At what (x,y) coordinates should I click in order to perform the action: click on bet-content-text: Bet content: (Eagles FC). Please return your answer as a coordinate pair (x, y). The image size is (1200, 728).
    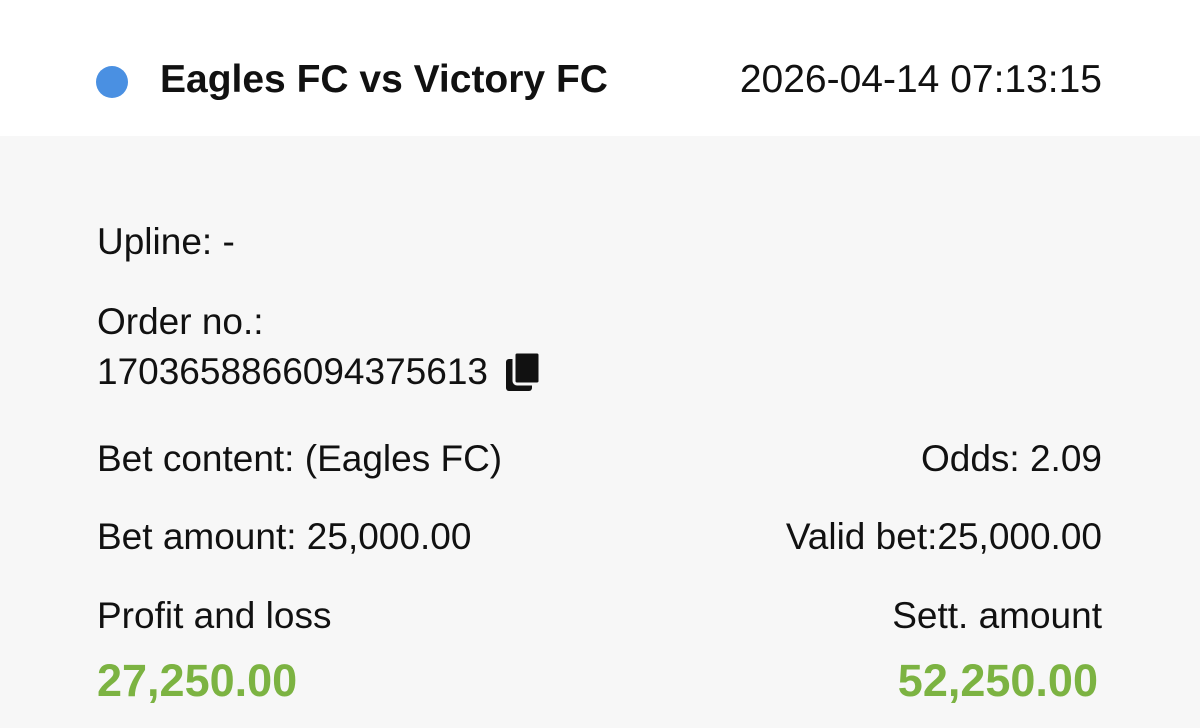
    Looking at the image, I should click on (300, 458).